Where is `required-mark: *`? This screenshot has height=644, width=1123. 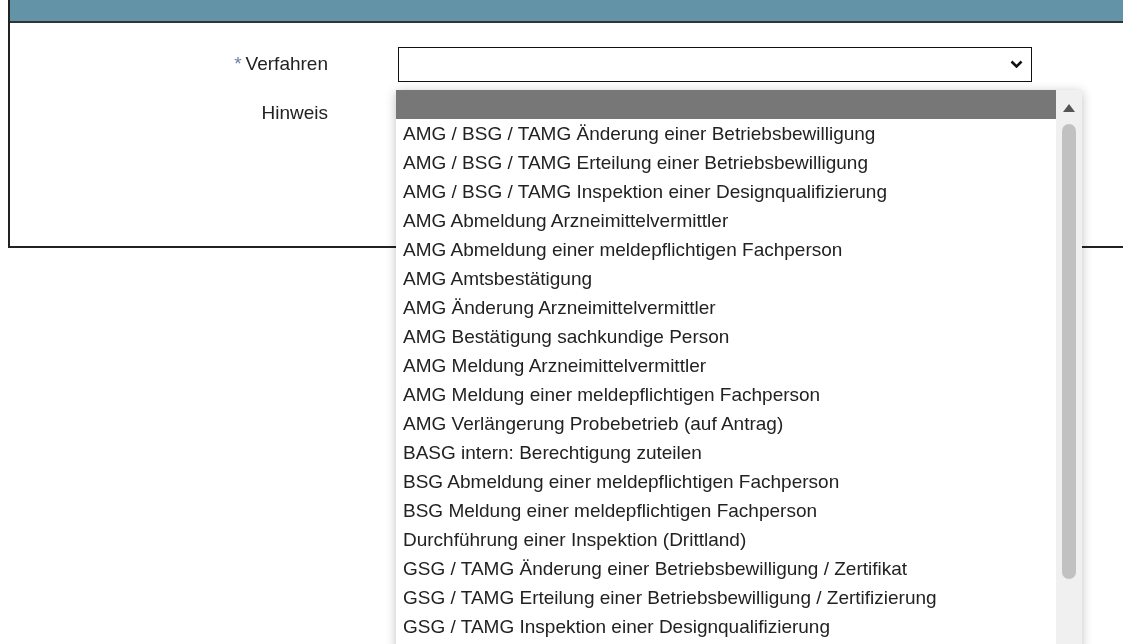
required-mark: * is located at coordinates (238, 63).